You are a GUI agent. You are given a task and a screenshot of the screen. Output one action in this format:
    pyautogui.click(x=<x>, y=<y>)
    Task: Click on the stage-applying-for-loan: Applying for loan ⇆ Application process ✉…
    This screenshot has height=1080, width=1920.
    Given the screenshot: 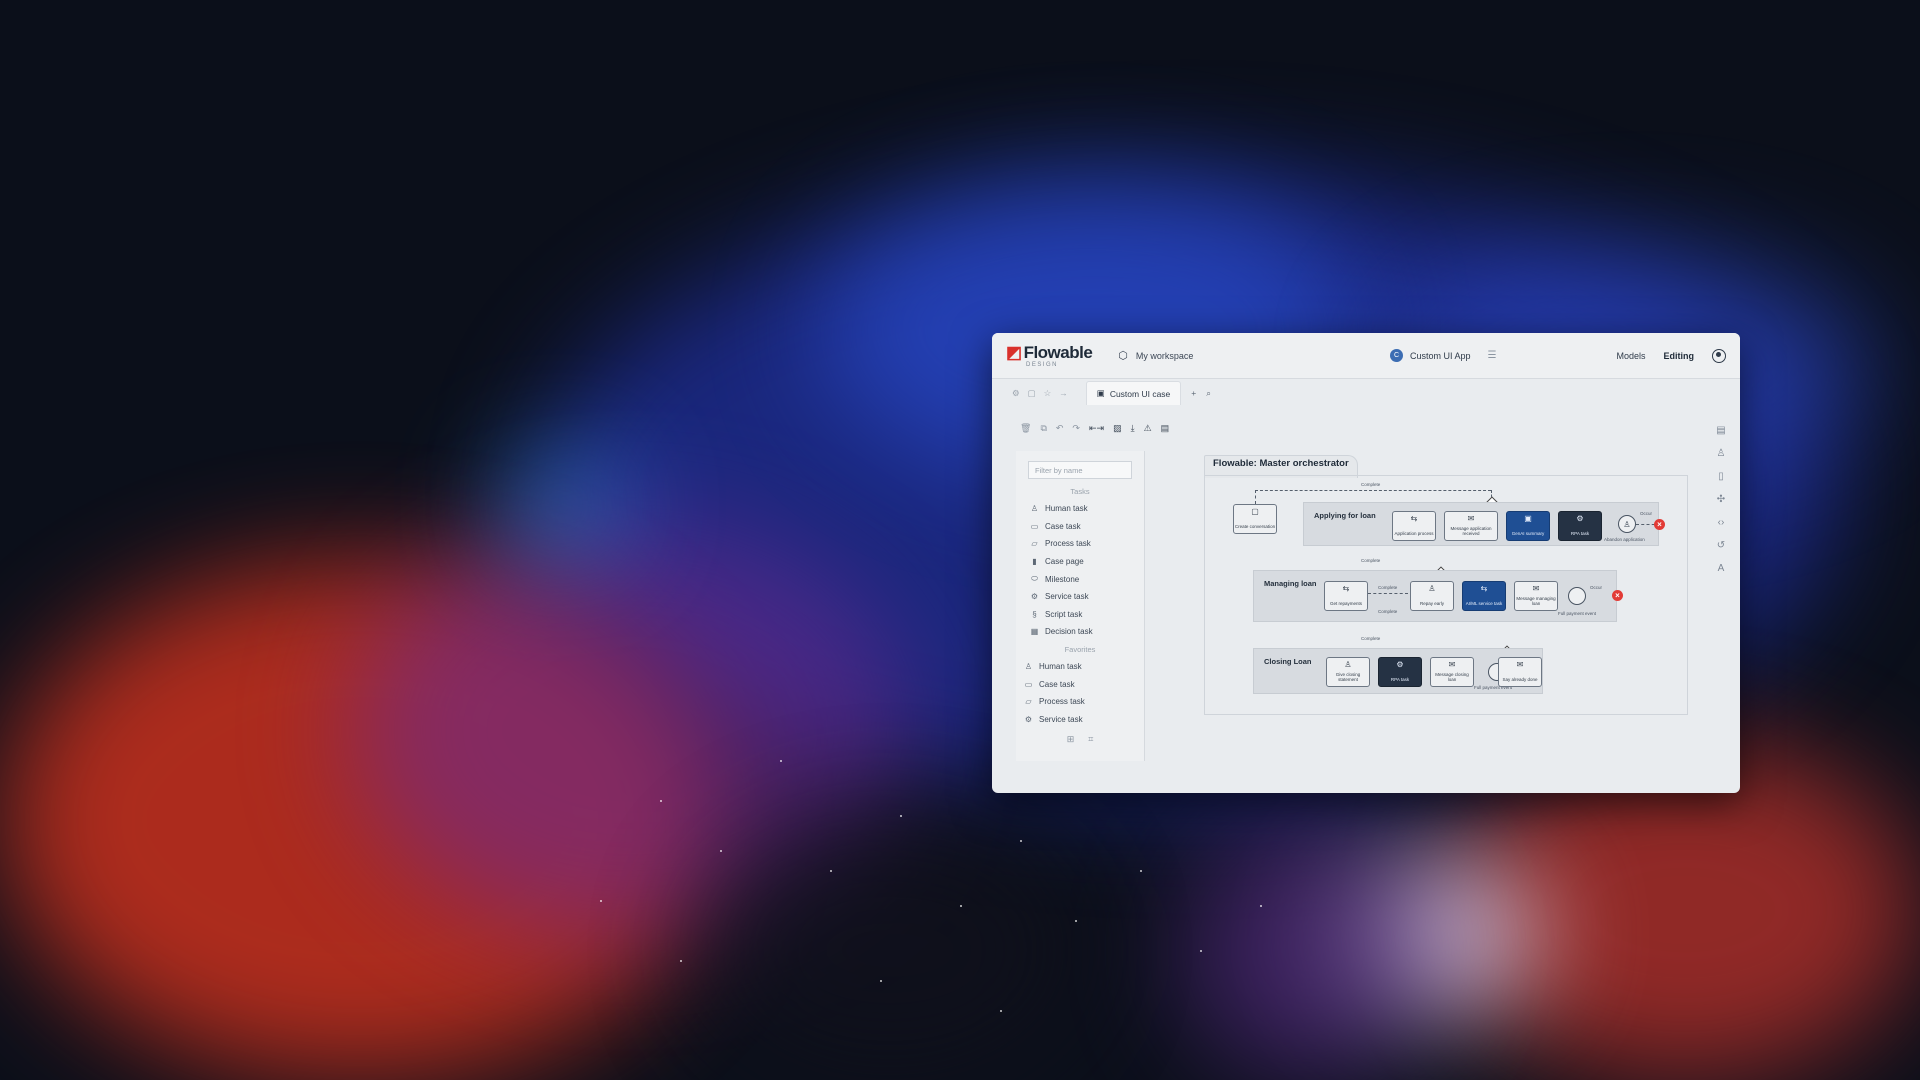 What is the action you would take?
    pyautogui.click(x=1481, y=524)
    